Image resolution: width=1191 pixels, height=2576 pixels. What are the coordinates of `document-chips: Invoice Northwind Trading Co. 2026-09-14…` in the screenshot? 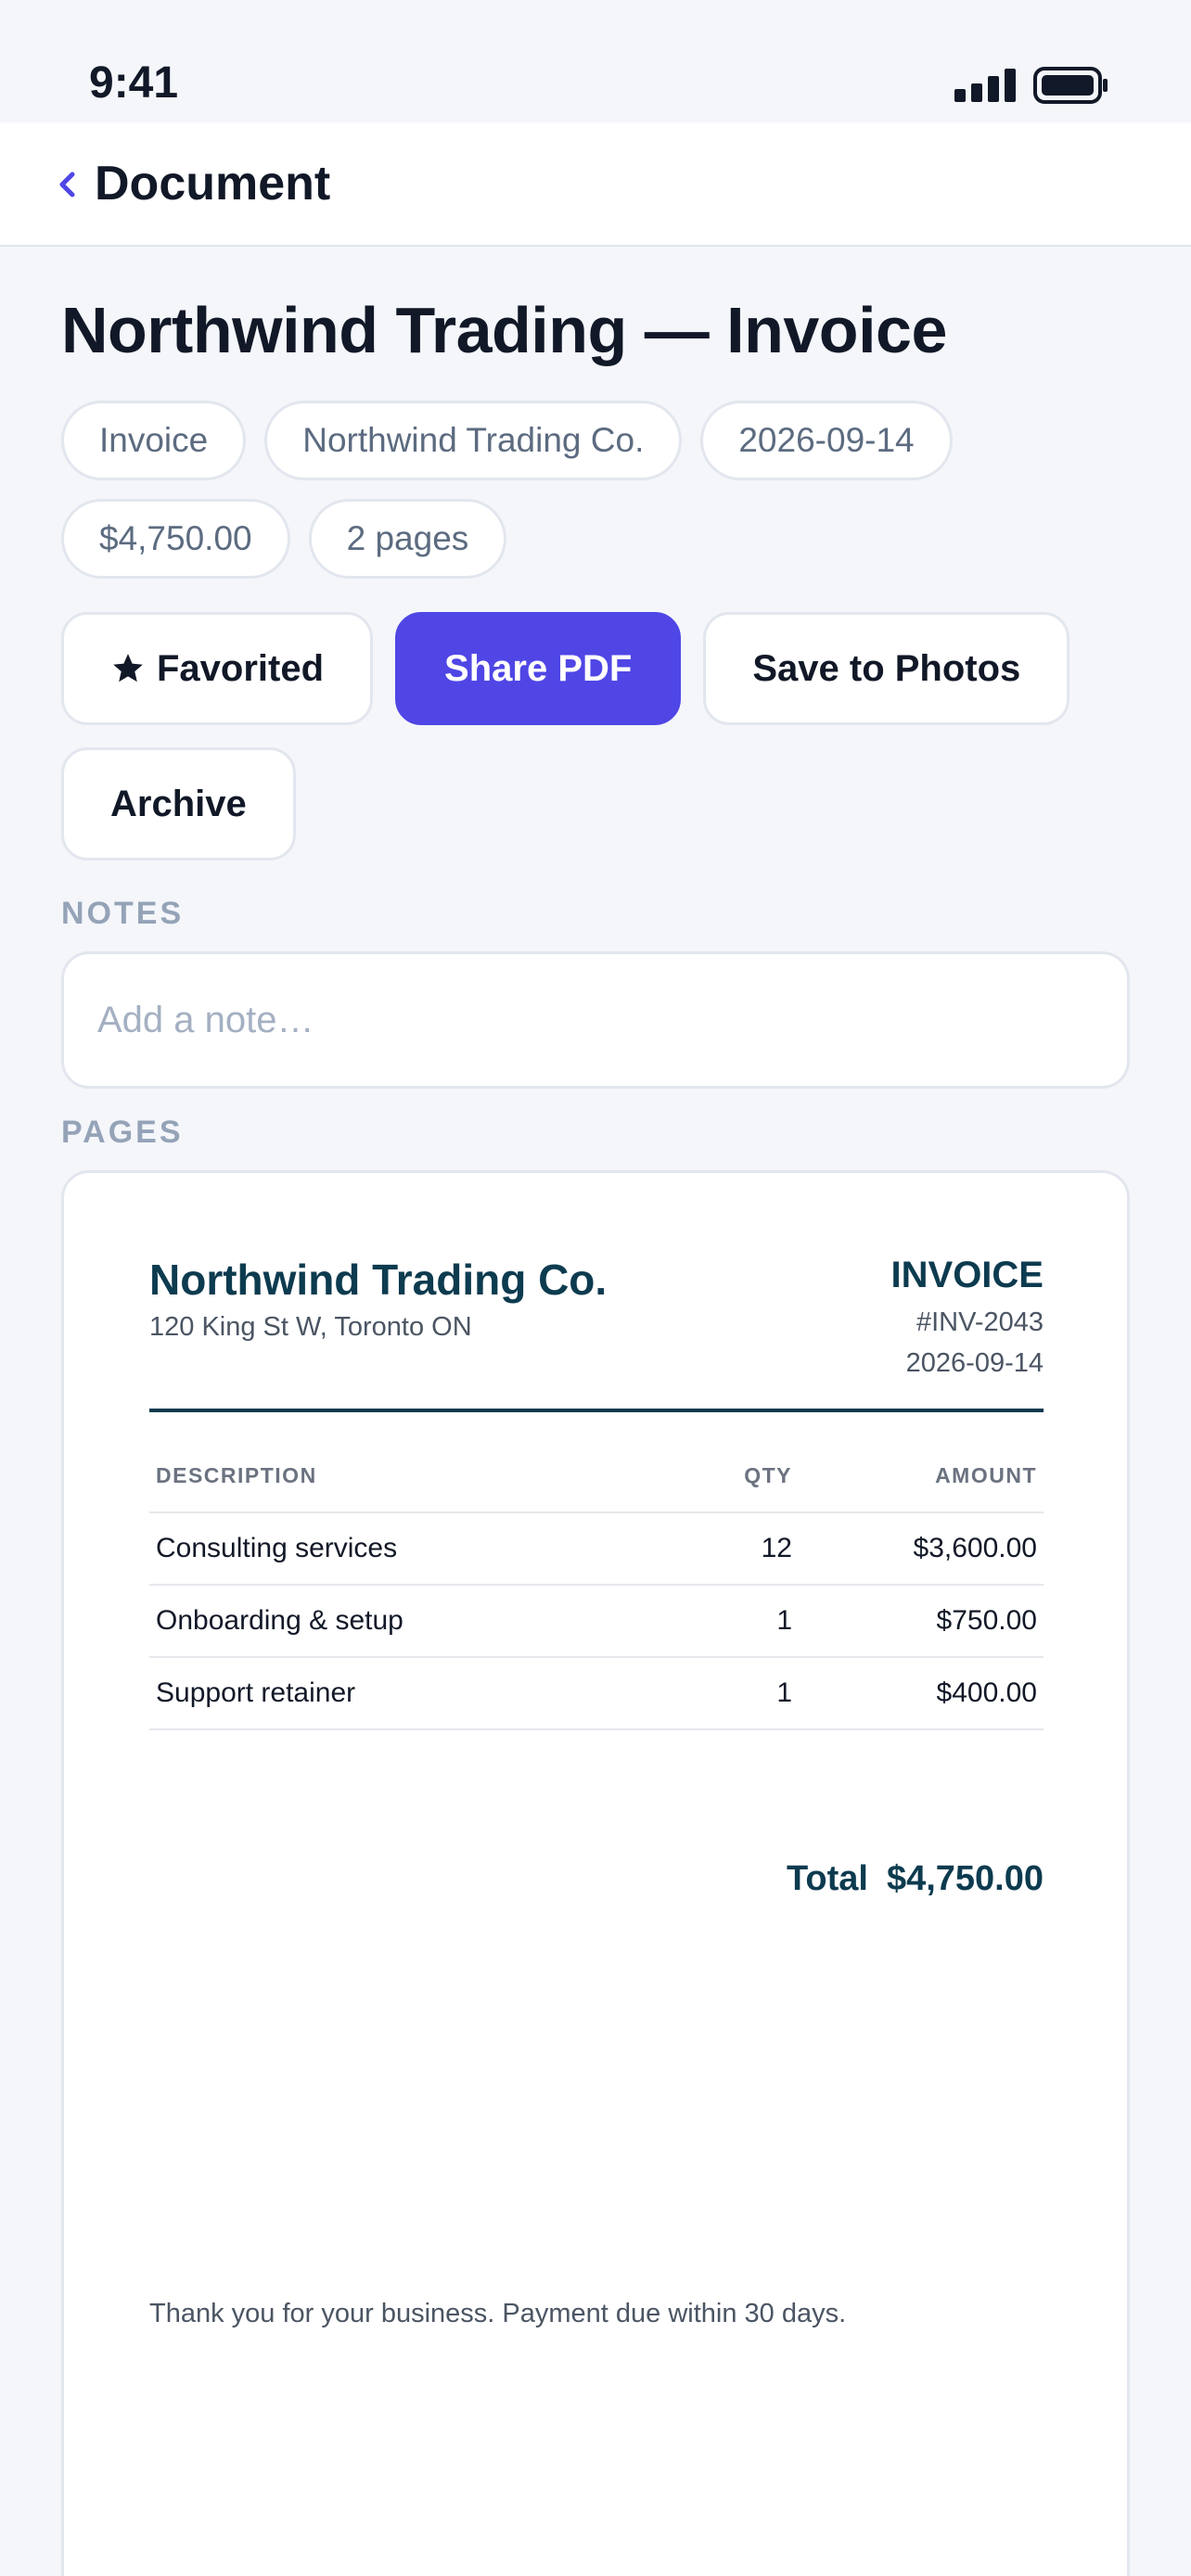 It's located at (594, 499).